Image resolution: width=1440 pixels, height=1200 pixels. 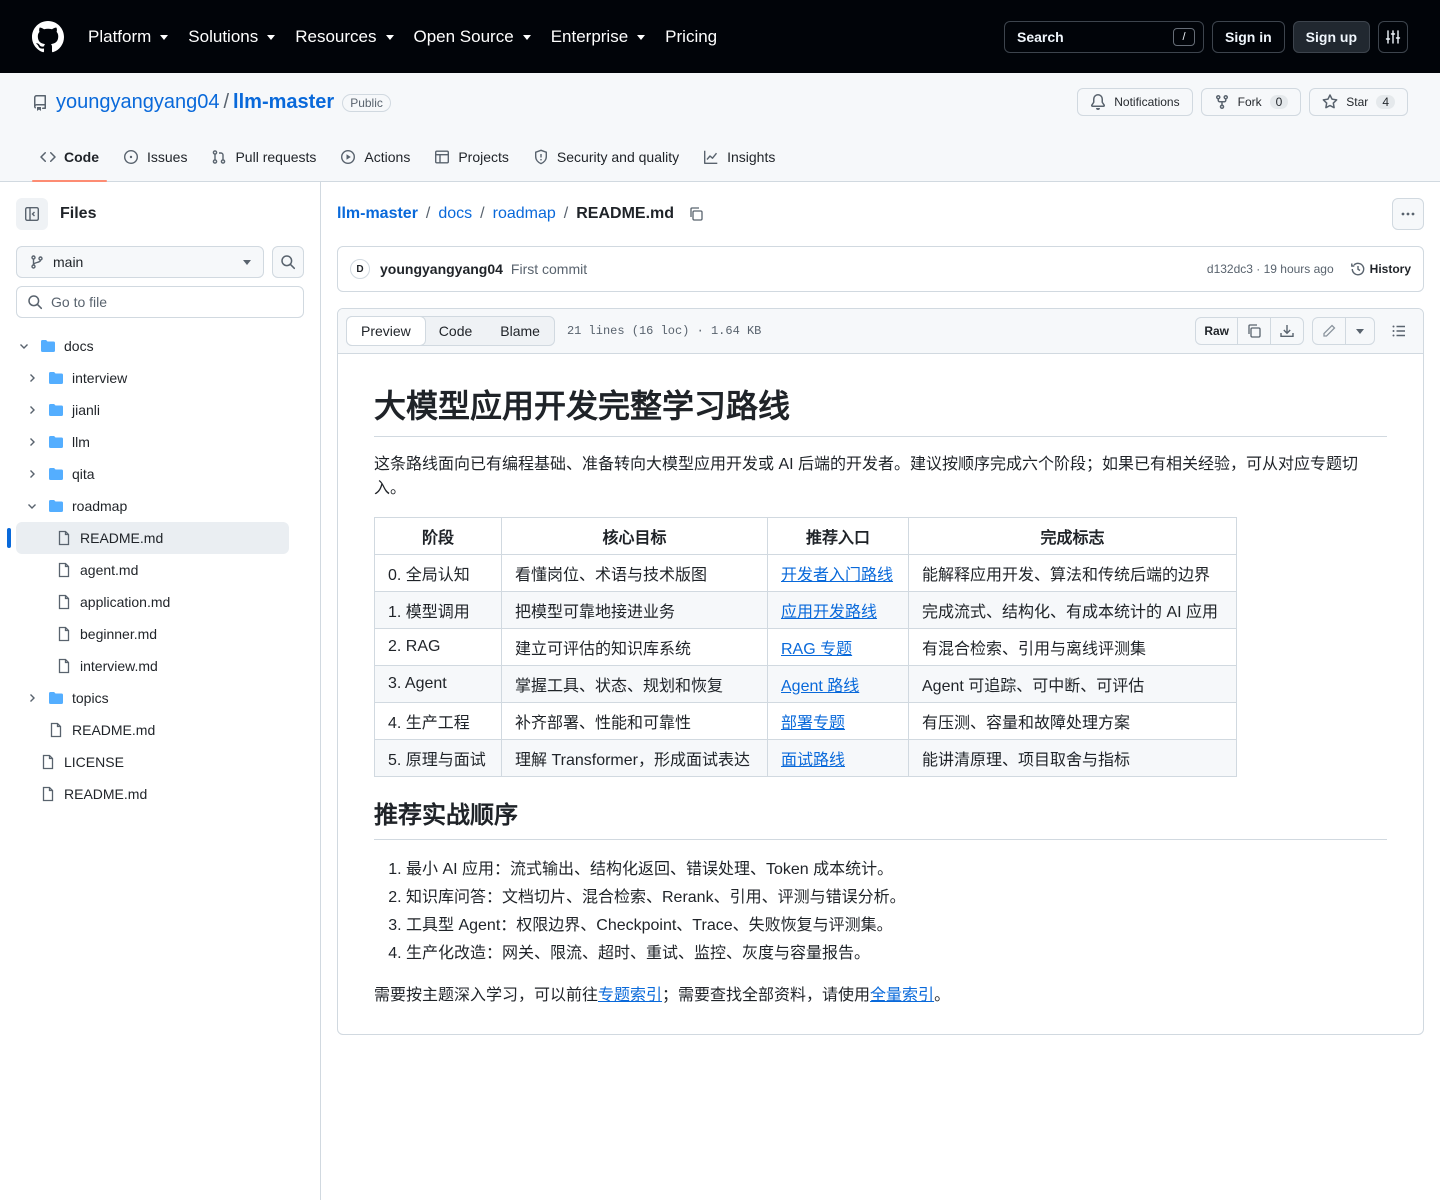 What do you see at coordinates (160, 378) in the screenshot?
I see `tree-item-interview: interview` at bounding box center [160, 378].